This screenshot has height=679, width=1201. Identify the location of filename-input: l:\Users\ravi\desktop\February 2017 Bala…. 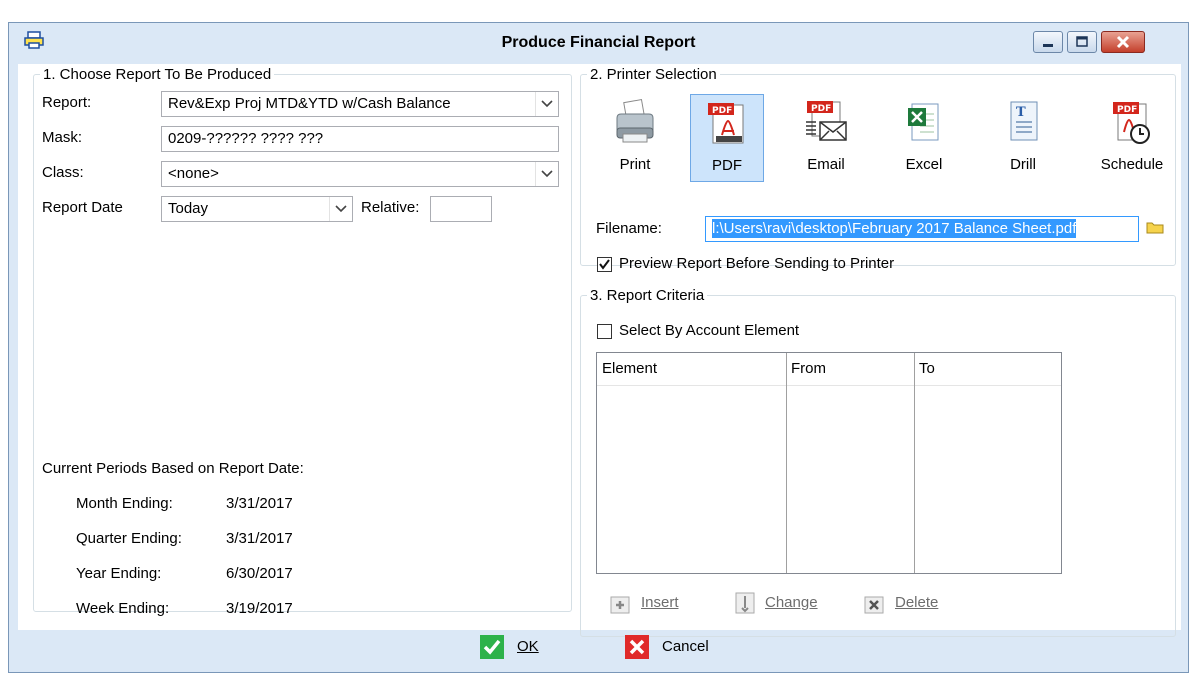
(922, 229).